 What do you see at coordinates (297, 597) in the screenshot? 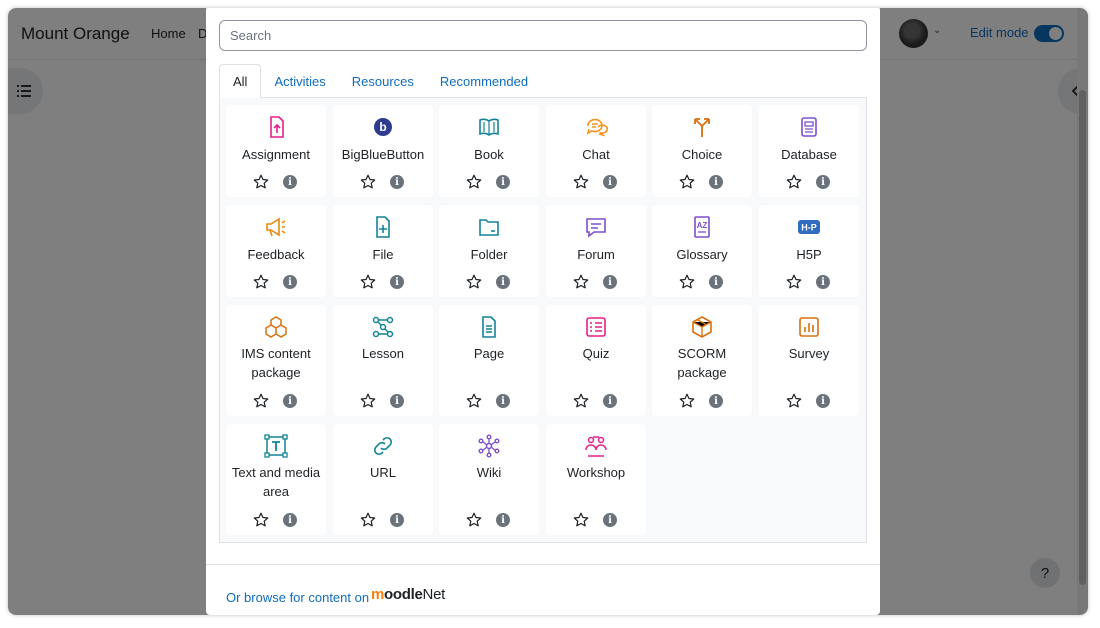
I see `browse-moodlenet-link: Or browse for content on` at bounding box center [297, 597].